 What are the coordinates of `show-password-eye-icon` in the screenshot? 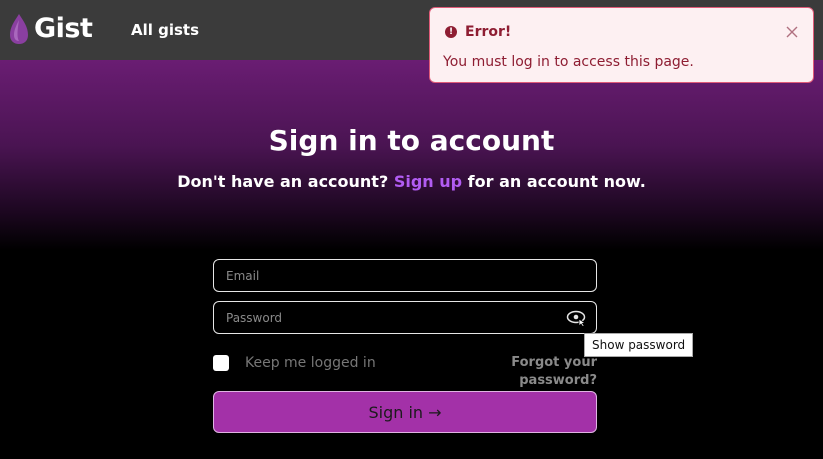 It's located at (577, 318).